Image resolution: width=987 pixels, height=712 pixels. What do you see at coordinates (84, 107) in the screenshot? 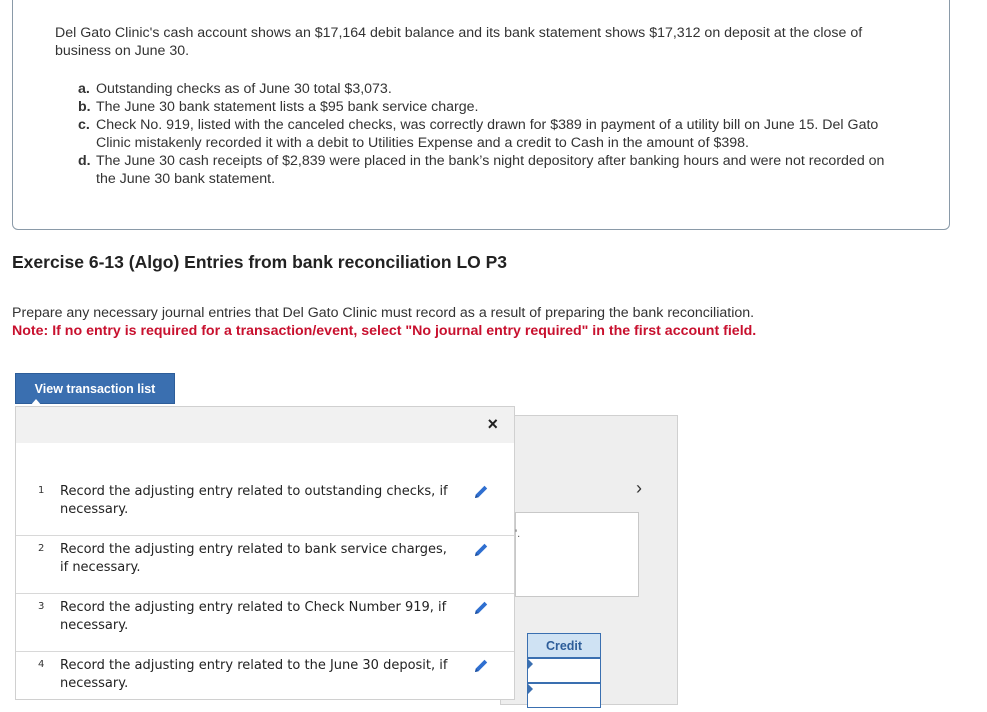
I see `problem-item-letter: b.` at bounding box center [84, 107].